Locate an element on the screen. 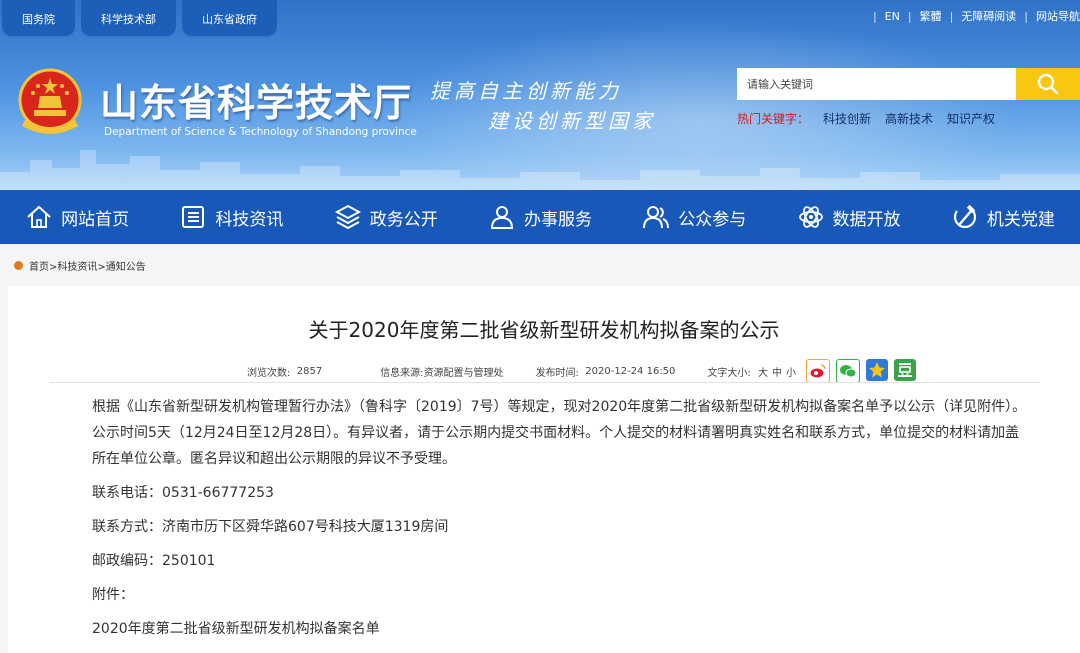 This screenshot has width=1080, height=653. tab-state-council: 国务院 is located at coordinates (38, 19).